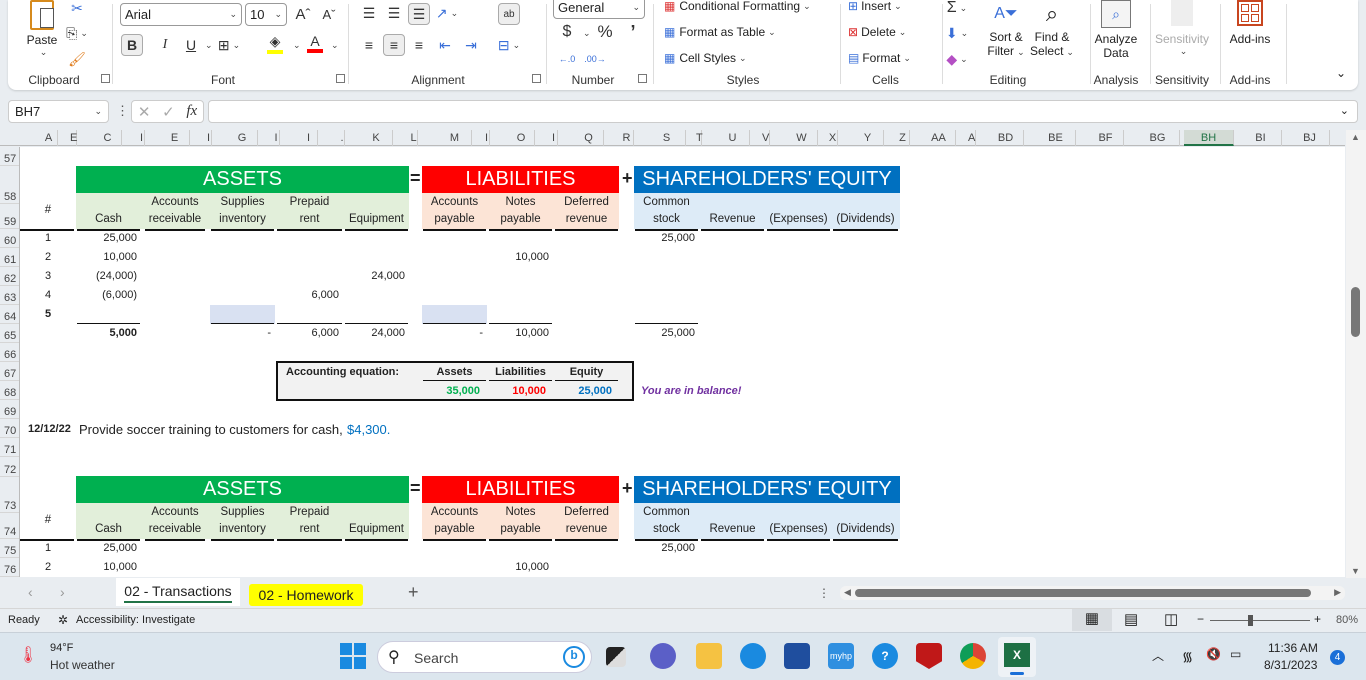  I want to click on analyze-data-button: ⌕ Analyze Data, so click(1116, 30).